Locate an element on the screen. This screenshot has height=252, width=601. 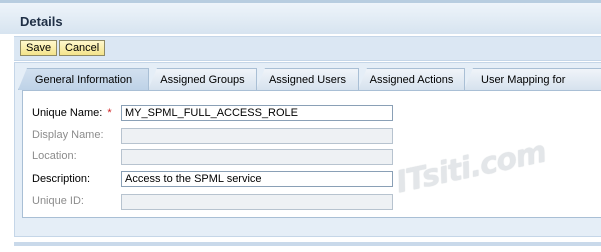
unique-name-field is located at coordinates (257, 113).